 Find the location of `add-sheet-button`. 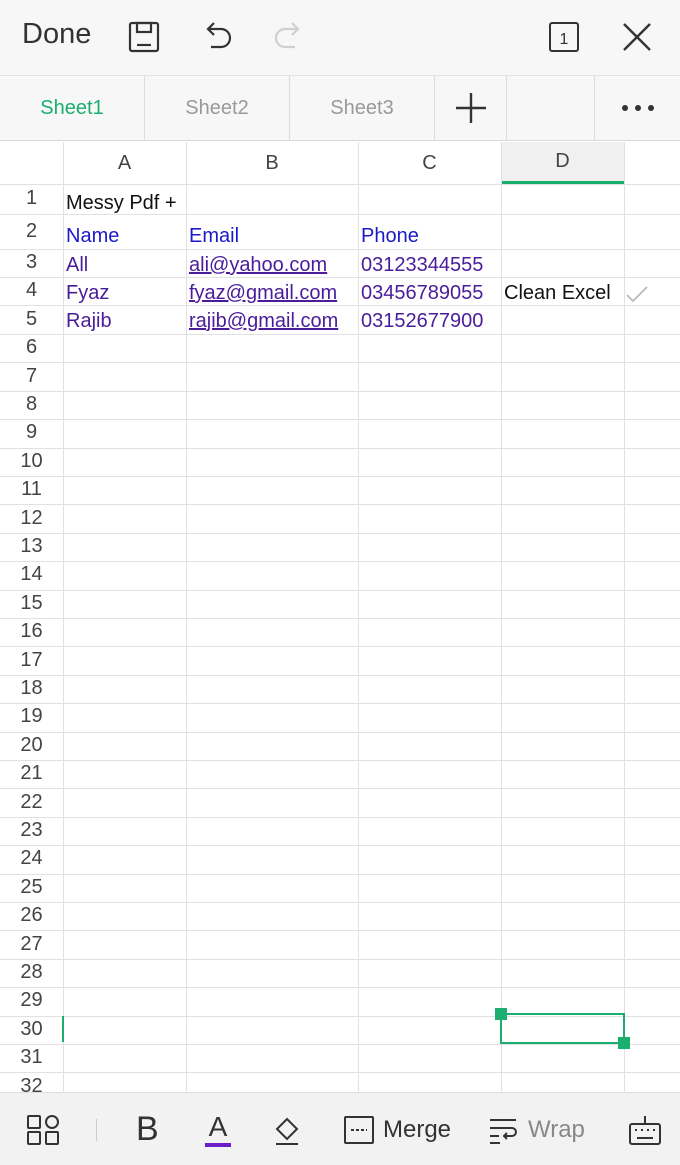

add-sheet-button is located at coordinates (471, 108).